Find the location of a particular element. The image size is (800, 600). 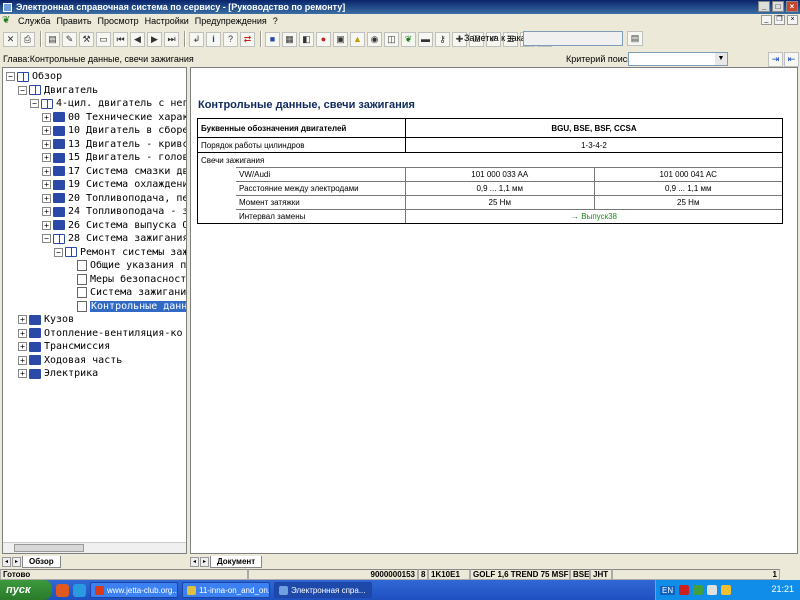

search-next-icon: ⇥ is located at coordinates (775, 59).